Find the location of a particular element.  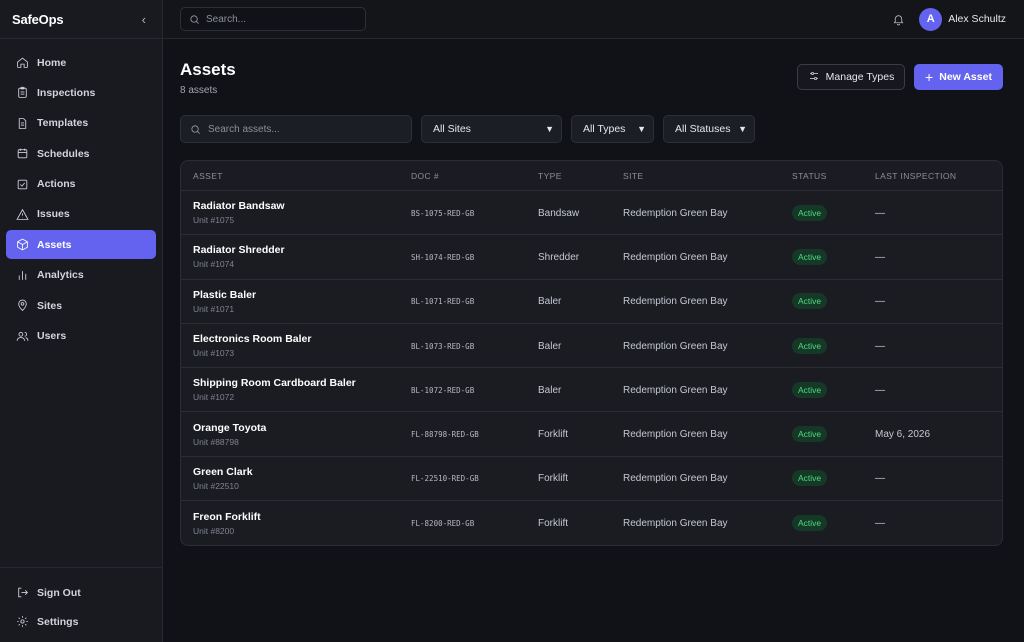

sidebar-item-sign-out: Sign Out is located at coordinates (81, 592).